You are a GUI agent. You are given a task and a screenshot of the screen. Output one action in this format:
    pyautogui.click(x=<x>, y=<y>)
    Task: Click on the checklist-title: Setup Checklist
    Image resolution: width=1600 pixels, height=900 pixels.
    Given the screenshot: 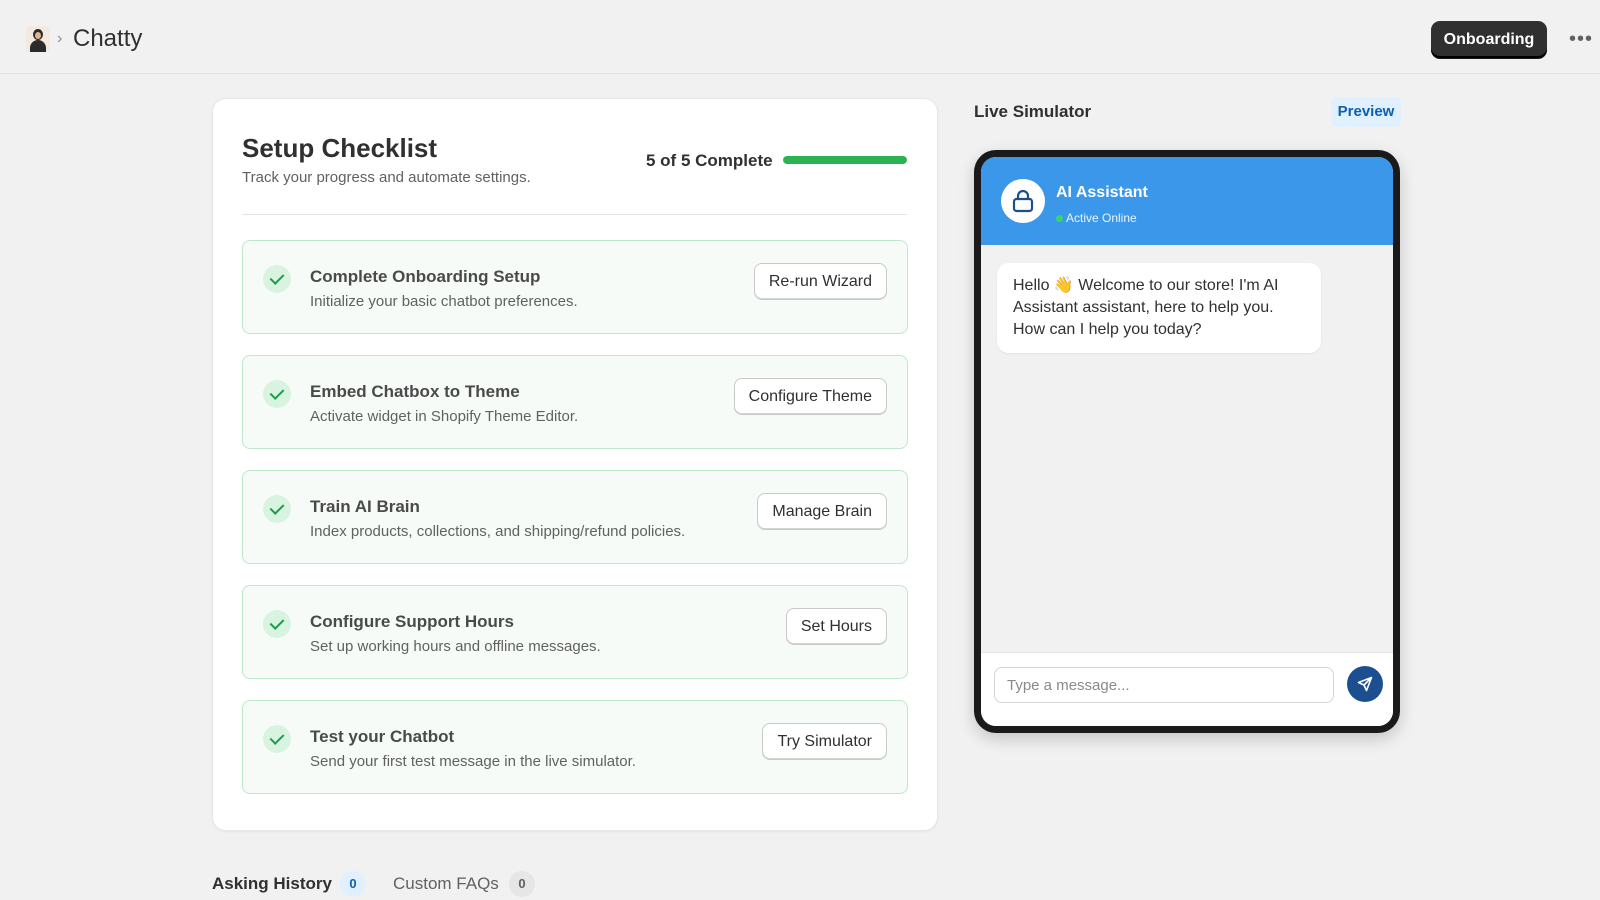 What is the action you would take?
    pyautogui.click(x=340, y=148)
    